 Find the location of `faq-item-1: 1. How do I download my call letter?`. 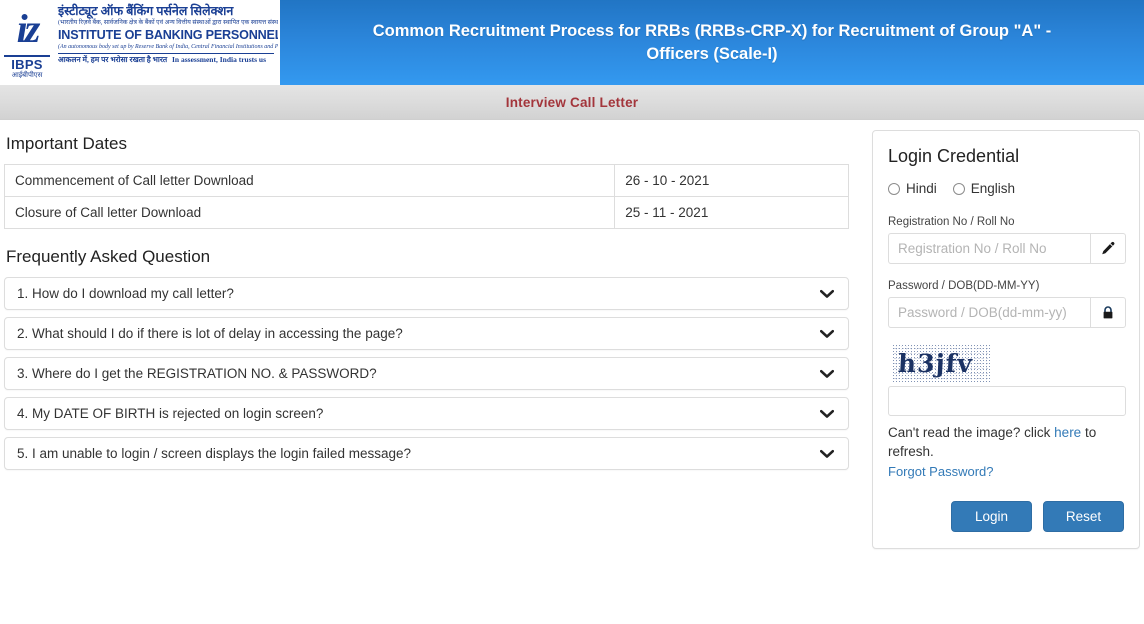

faq-item-1: 1. How do I download my call letter? is located at coordinates (426, 293).